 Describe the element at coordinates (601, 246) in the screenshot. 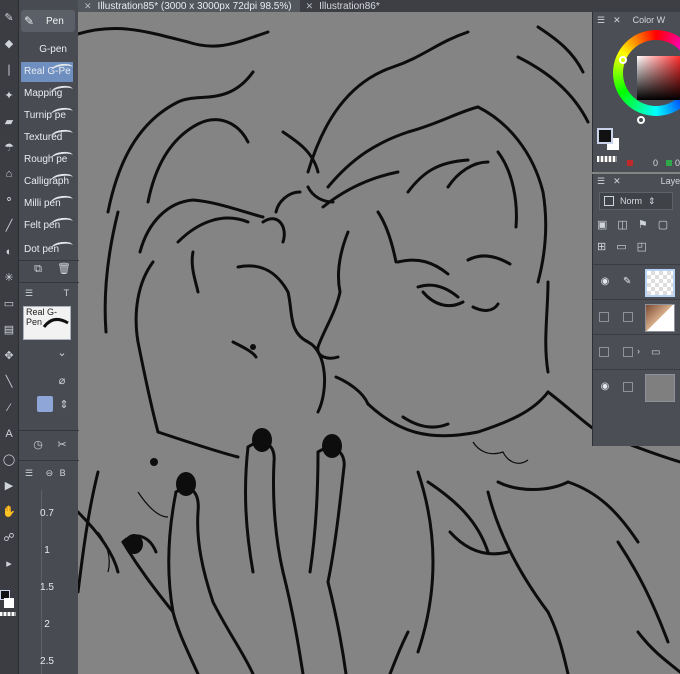

I see `new-layer-icon: ⊞` at that location.